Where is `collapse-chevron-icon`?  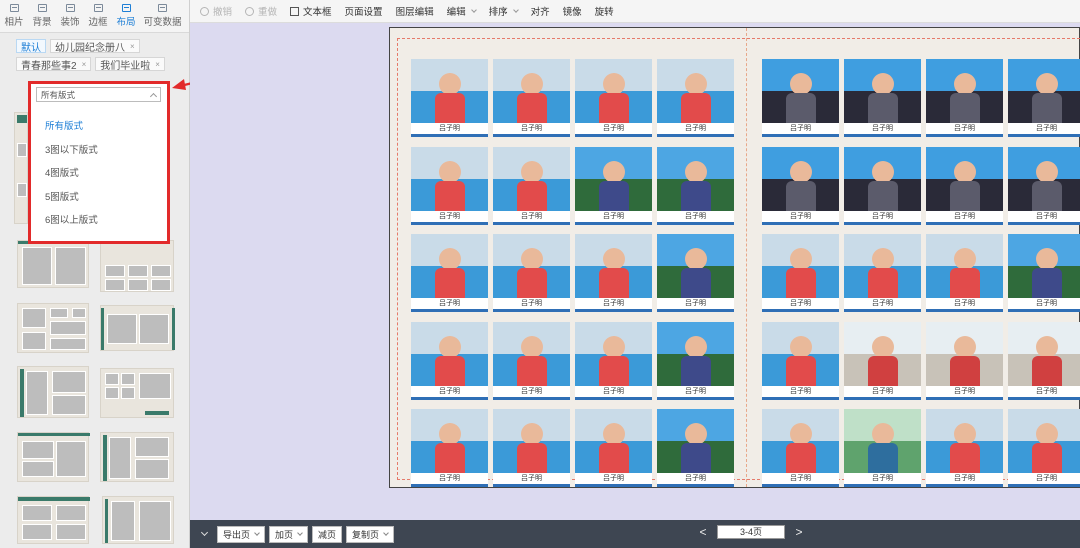
collapse-chevron-icon is located at coordinates (204, 532).